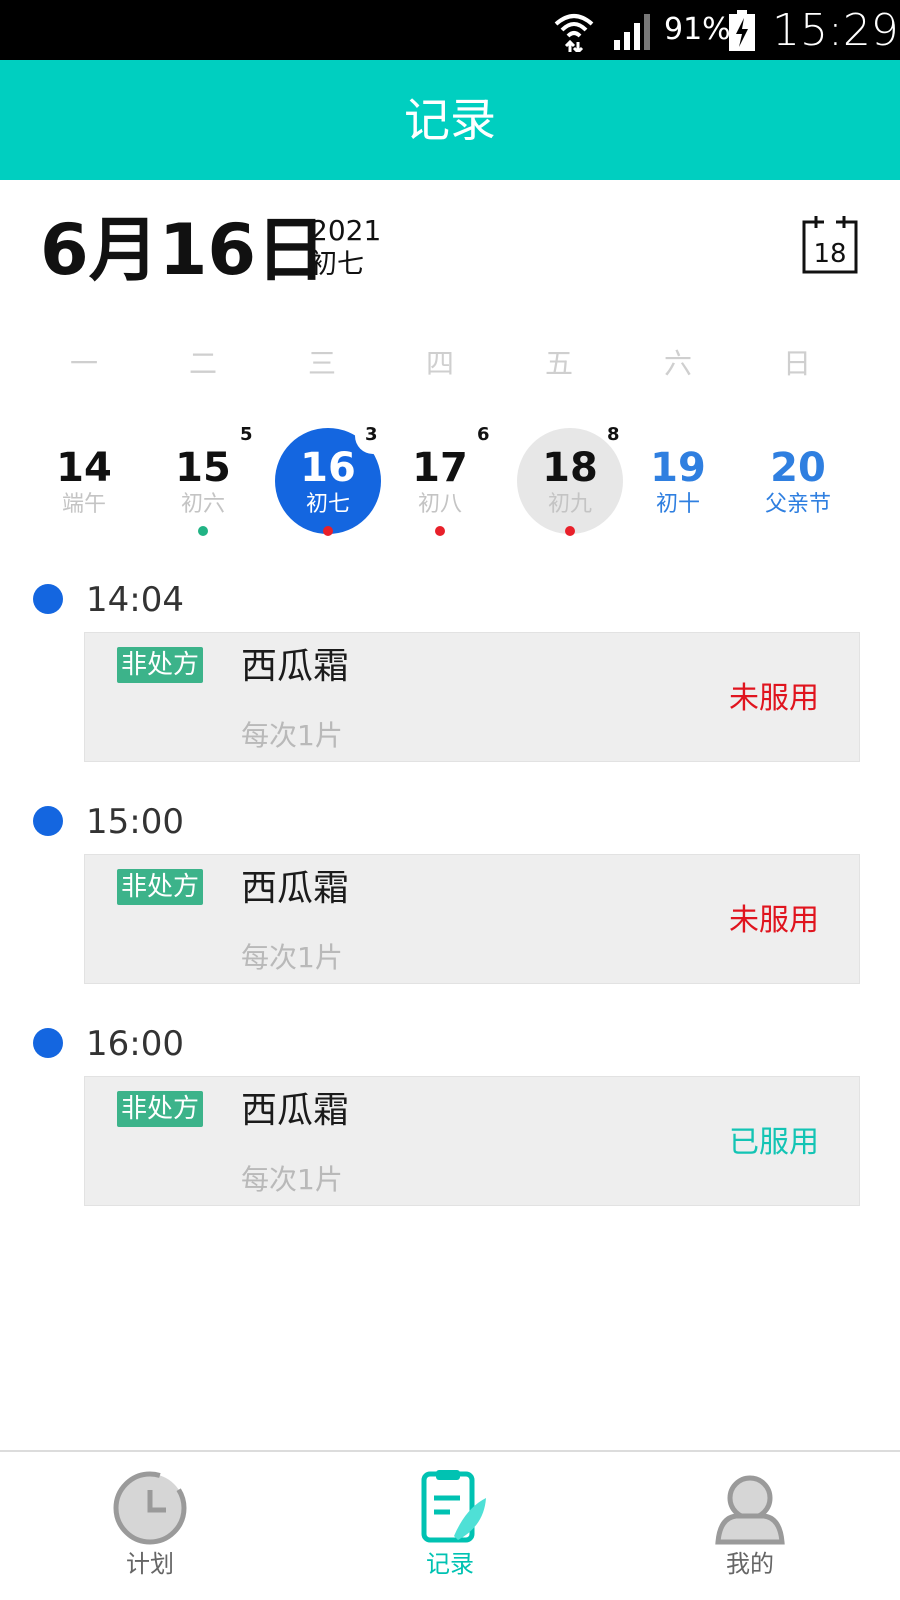 This screenshot has height=1600, width=900. What do you see at coordinates (558, 363) in the screenshot?
I see `weekday-fri: 五` at bounding box center [558, 363].